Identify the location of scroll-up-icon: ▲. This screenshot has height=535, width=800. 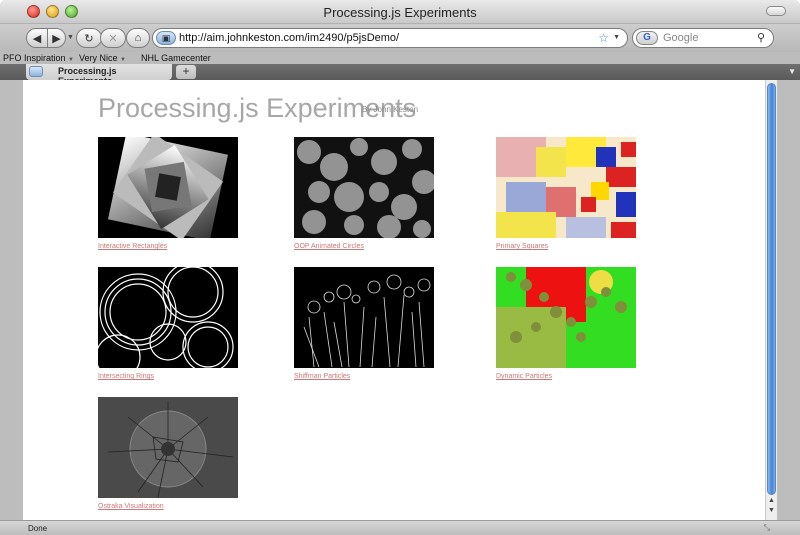
(771, 500).